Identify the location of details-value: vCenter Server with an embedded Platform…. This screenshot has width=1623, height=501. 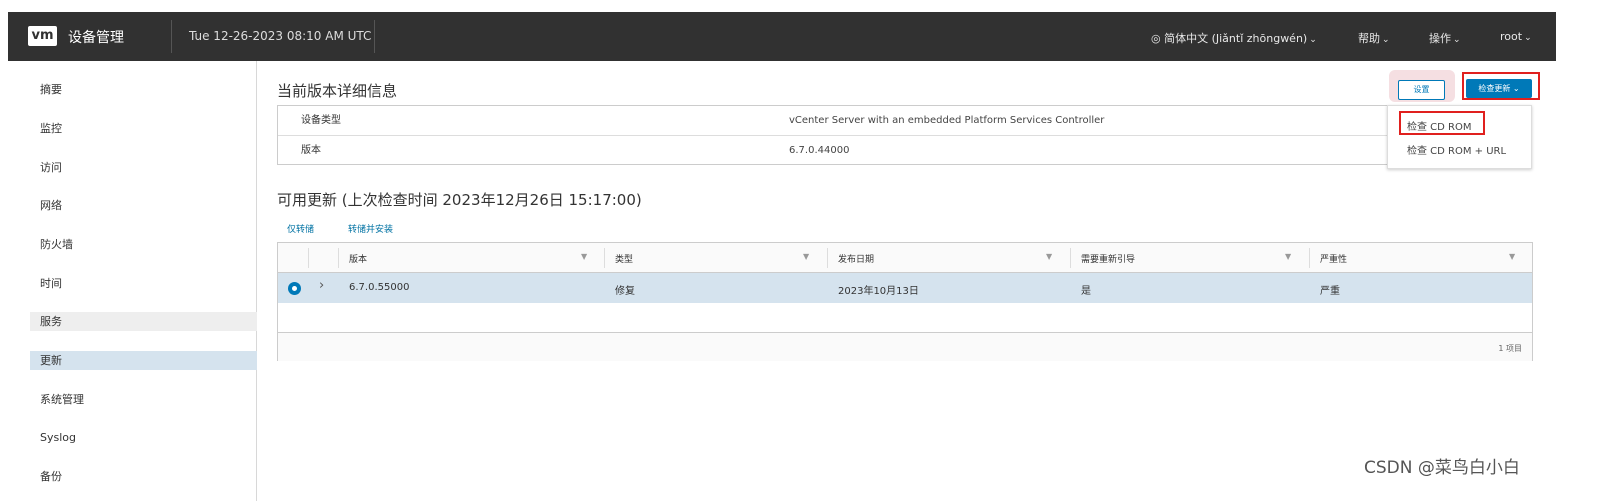
(947, 120).